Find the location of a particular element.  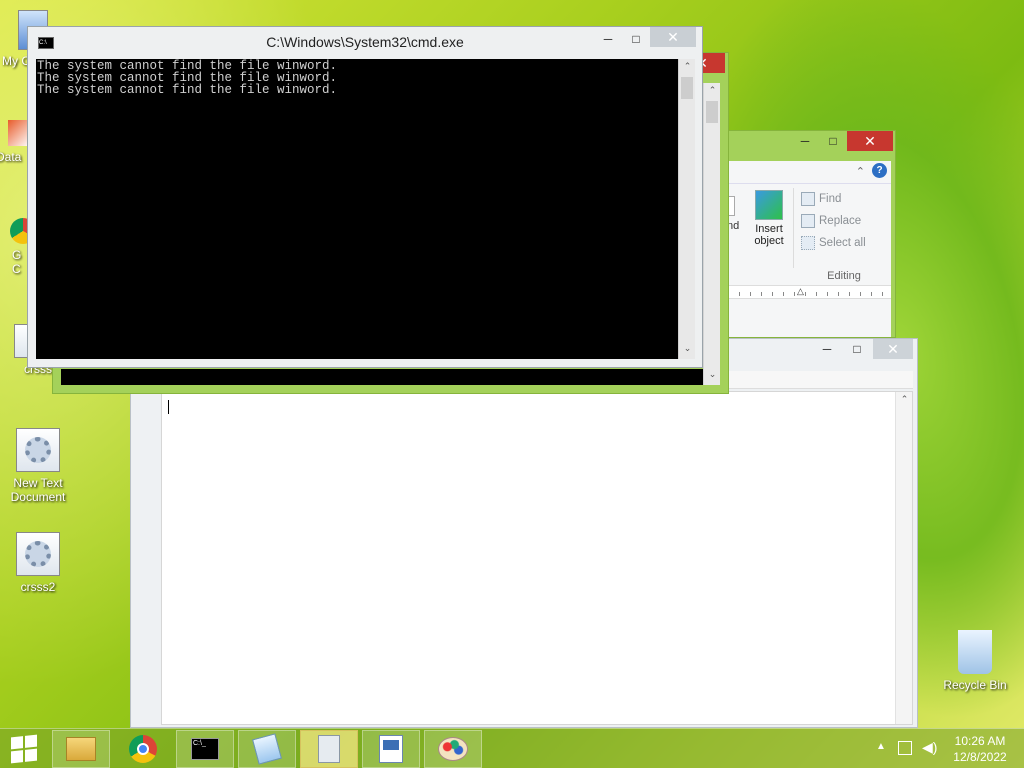

calculator-icon is located at coordinates (329, 749).